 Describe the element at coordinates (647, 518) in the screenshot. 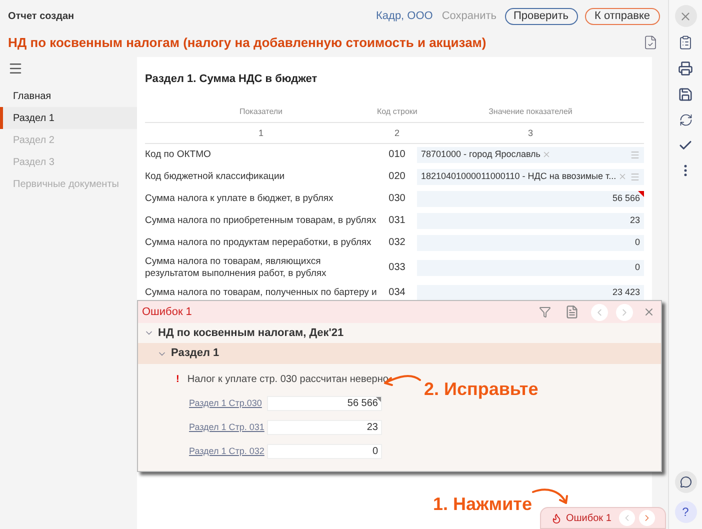

I see `next-button` at that location.